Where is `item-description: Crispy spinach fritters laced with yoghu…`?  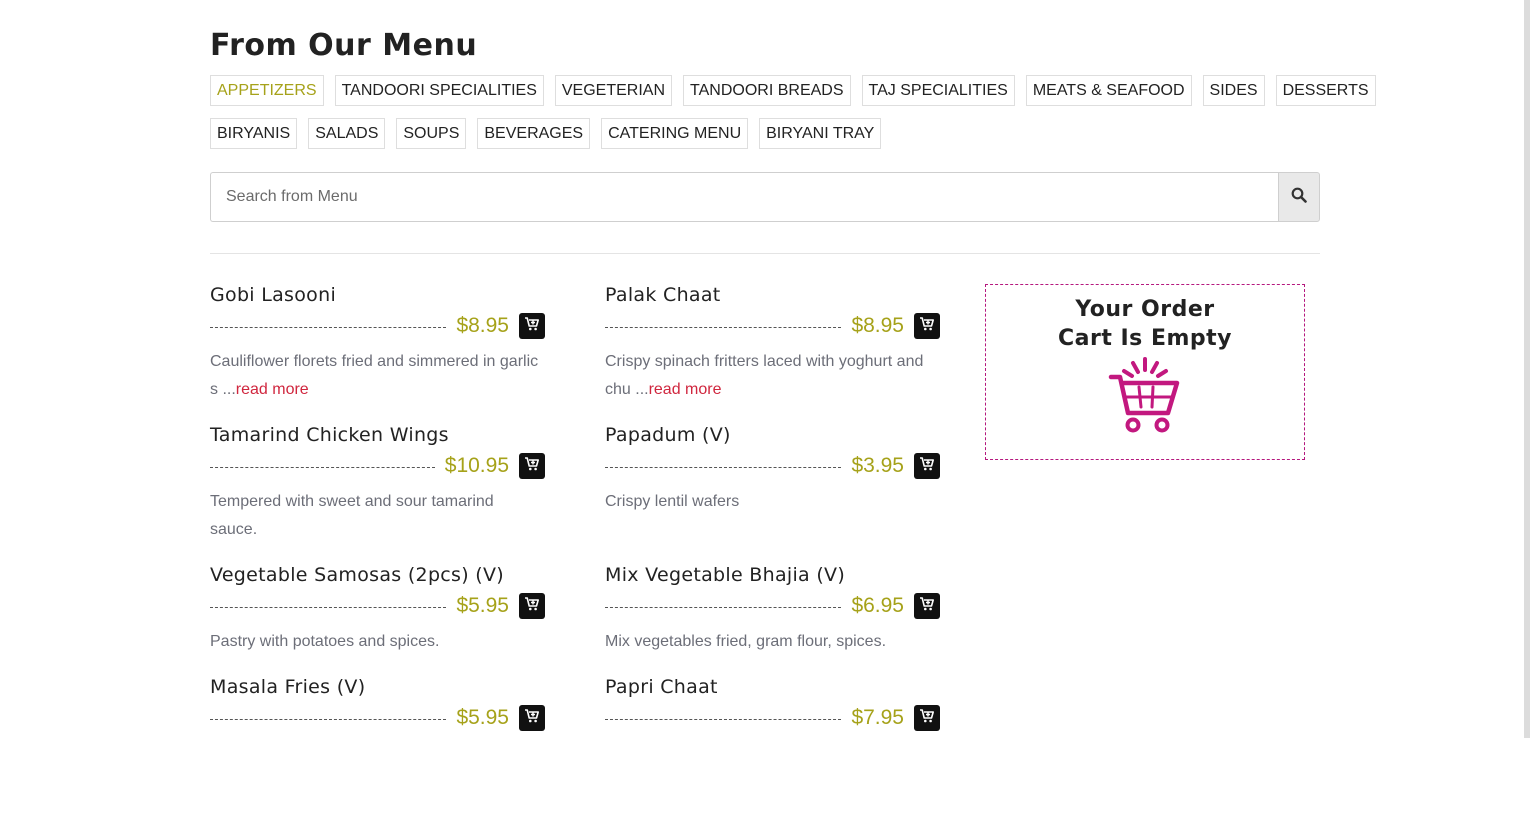
item-description: Crispy spinach fritters laced with yoghu… is located at coordinates (772, 376).